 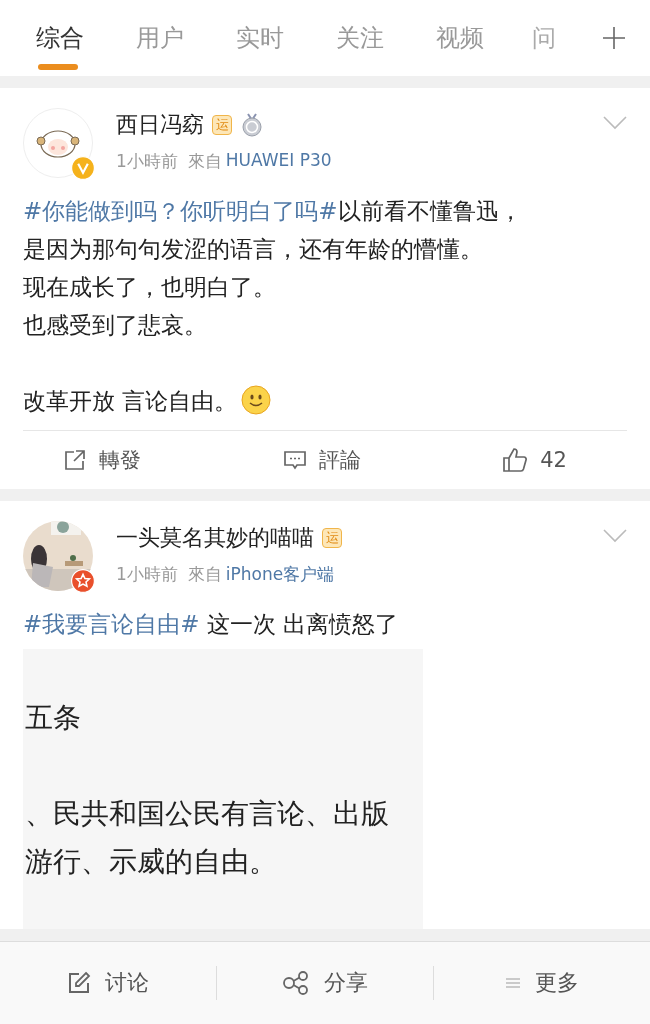 What do you see at coordinates (53, 718) in the screenshot?
I see `image-text: 五条` at bounding box center [53, 718].